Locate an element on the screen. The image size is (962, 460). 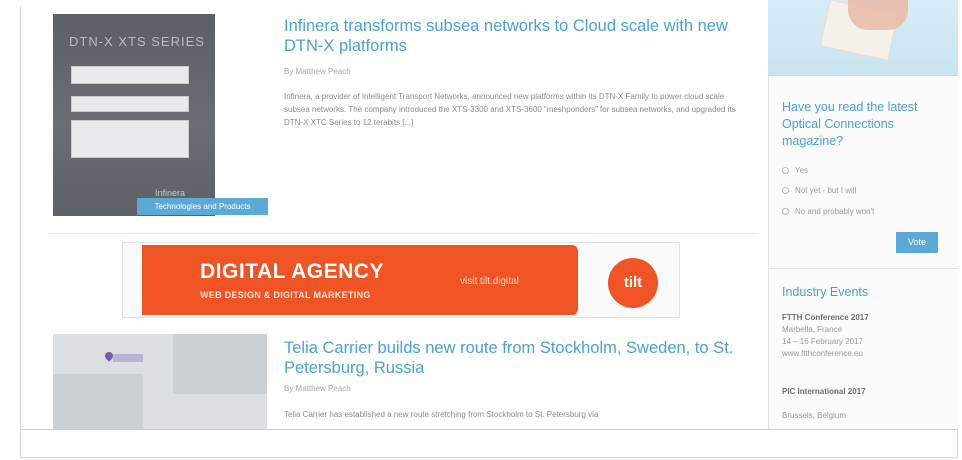
map-label-box is located at coordinates (128, 358).